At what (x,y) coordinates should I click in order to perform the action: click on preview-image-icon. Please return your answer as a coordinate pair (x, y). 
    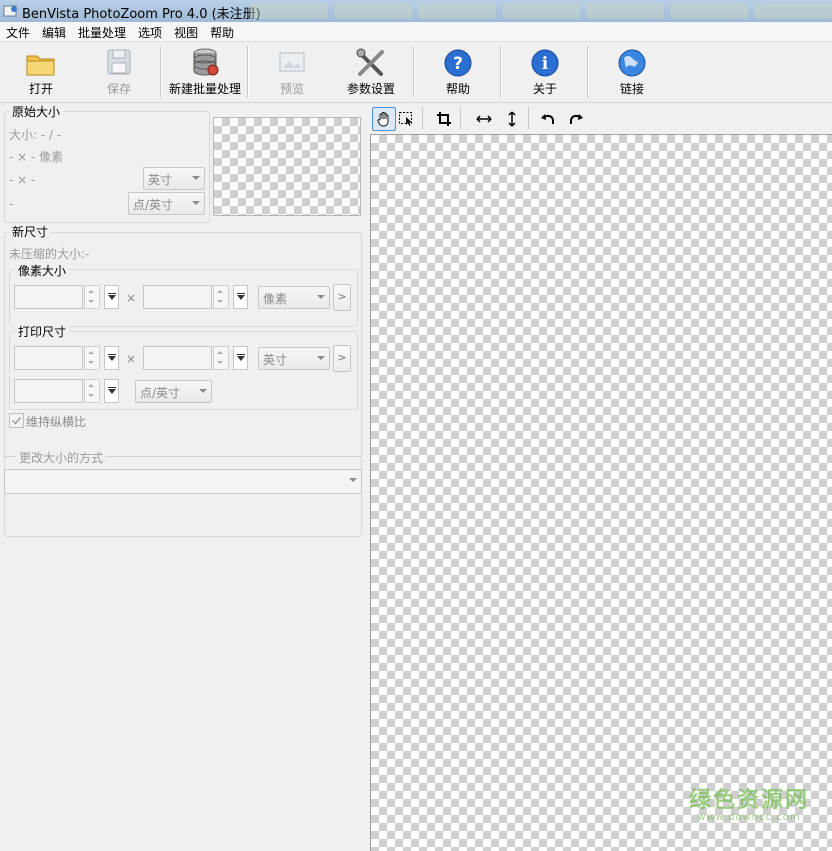
    Looking at the image, I should click on (292, 62).